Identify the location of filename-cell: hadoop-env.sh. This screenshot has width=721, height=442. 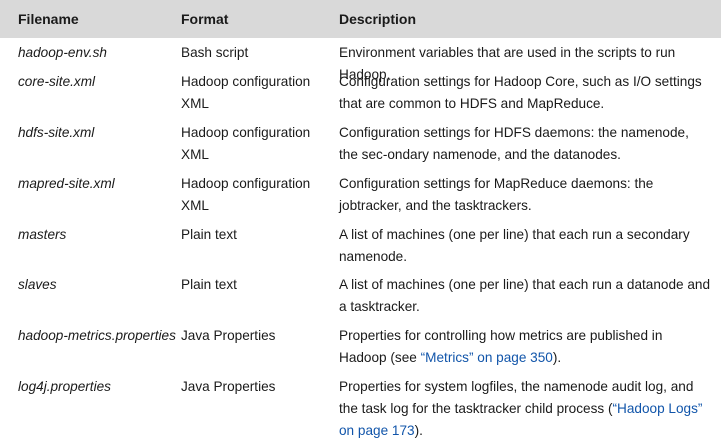
(62, 52).